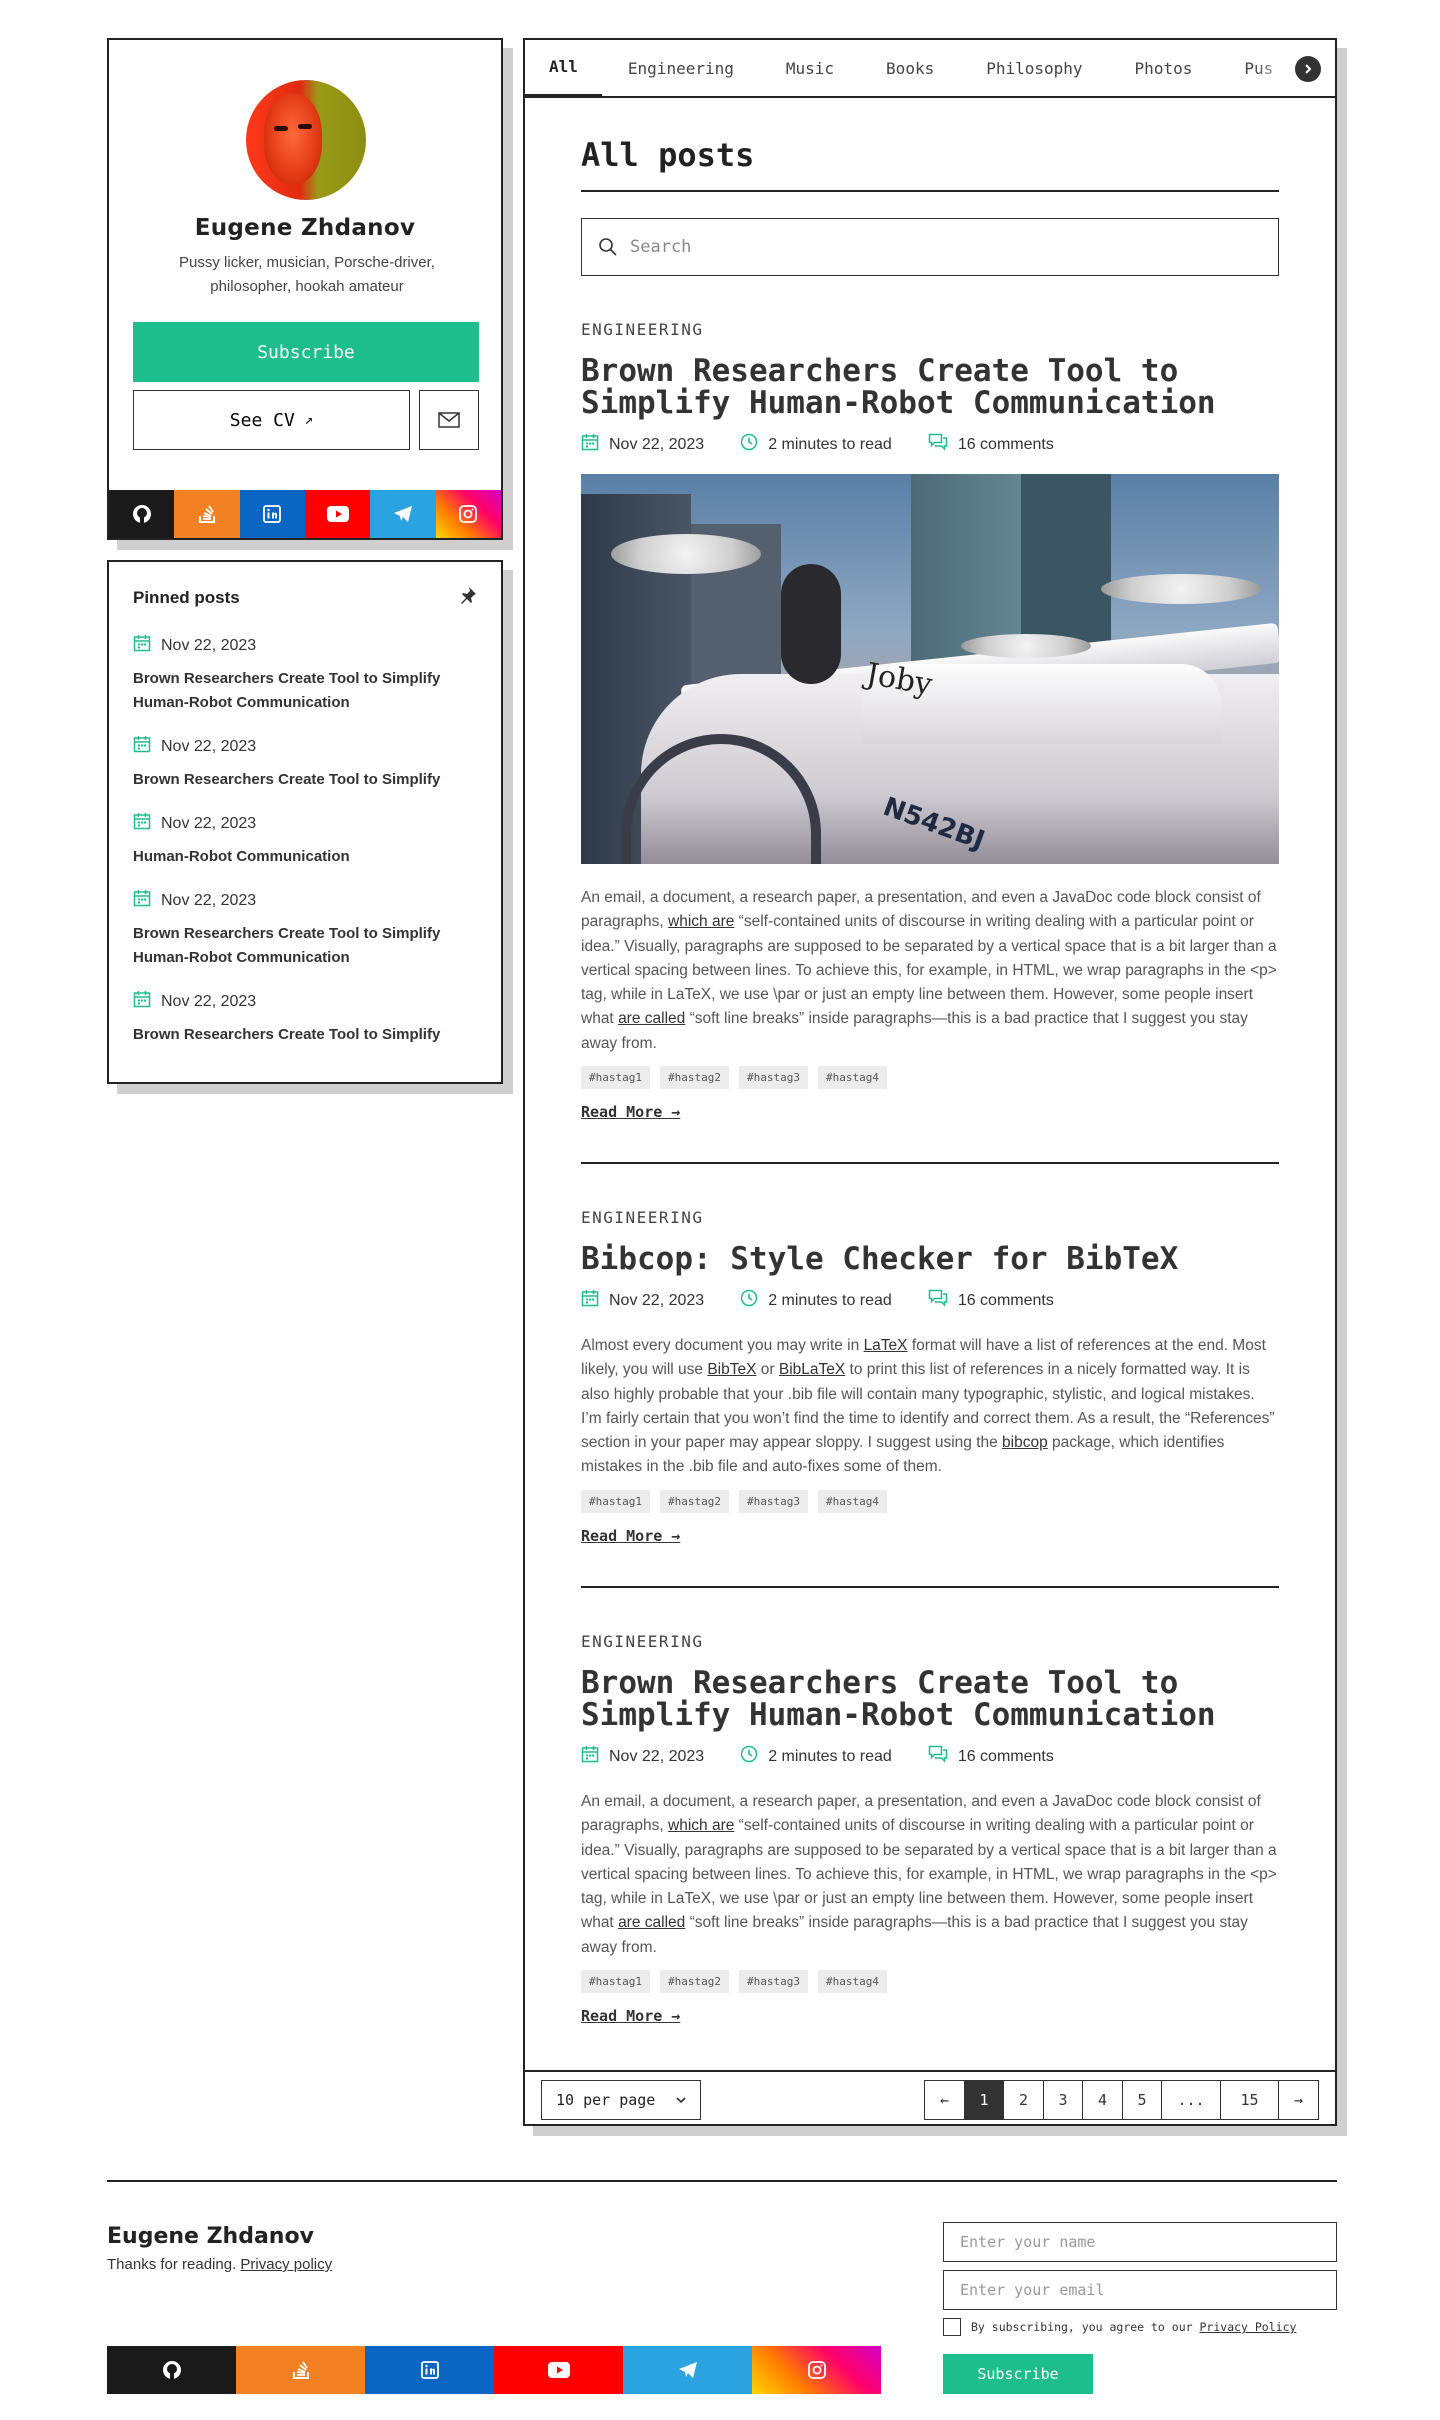  I want to click on page-button: 15, so click(1249, 2100).